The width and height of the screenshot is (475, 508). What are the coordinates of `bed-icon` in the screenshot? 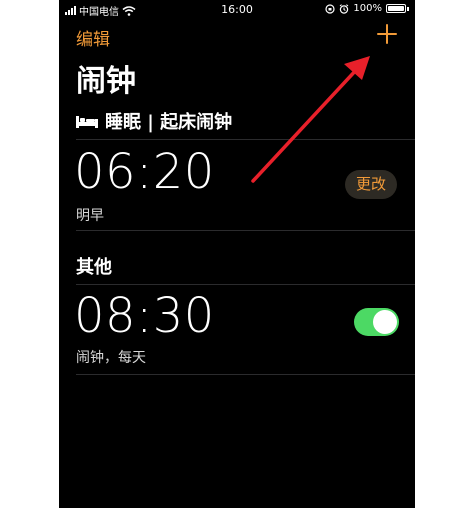 It's located at (87, 122).